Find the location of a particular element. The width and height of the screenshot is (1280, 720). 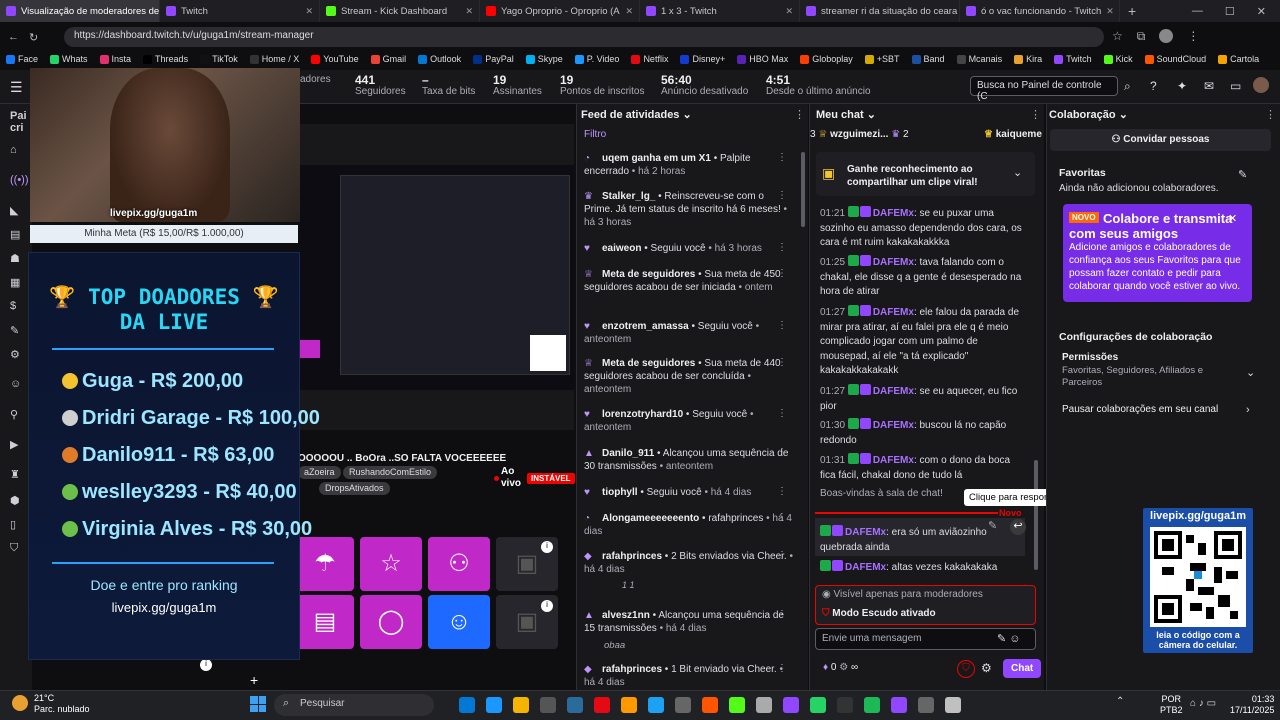

bookmark-item: Disney+ is located at coordinates (702, 59).